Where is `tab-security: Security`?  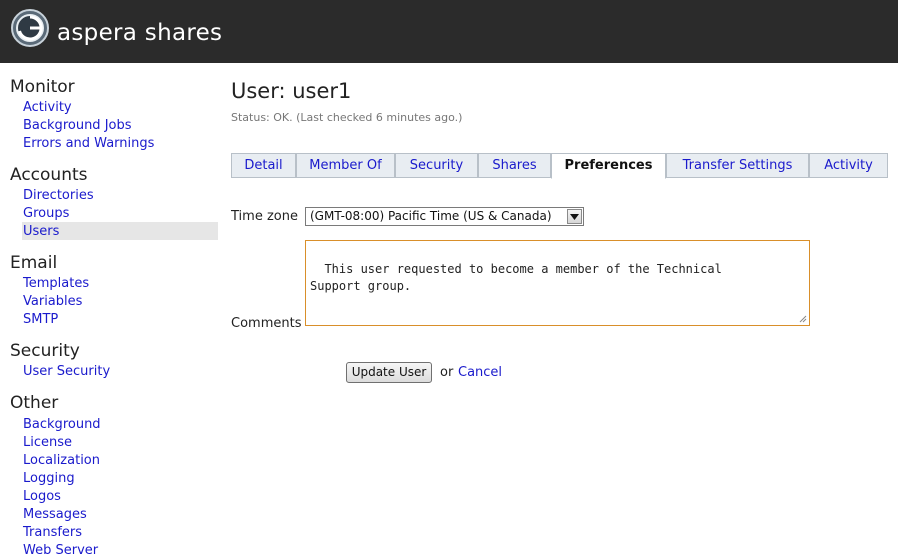
tab-security: Security is located at coordinates (436, 165).